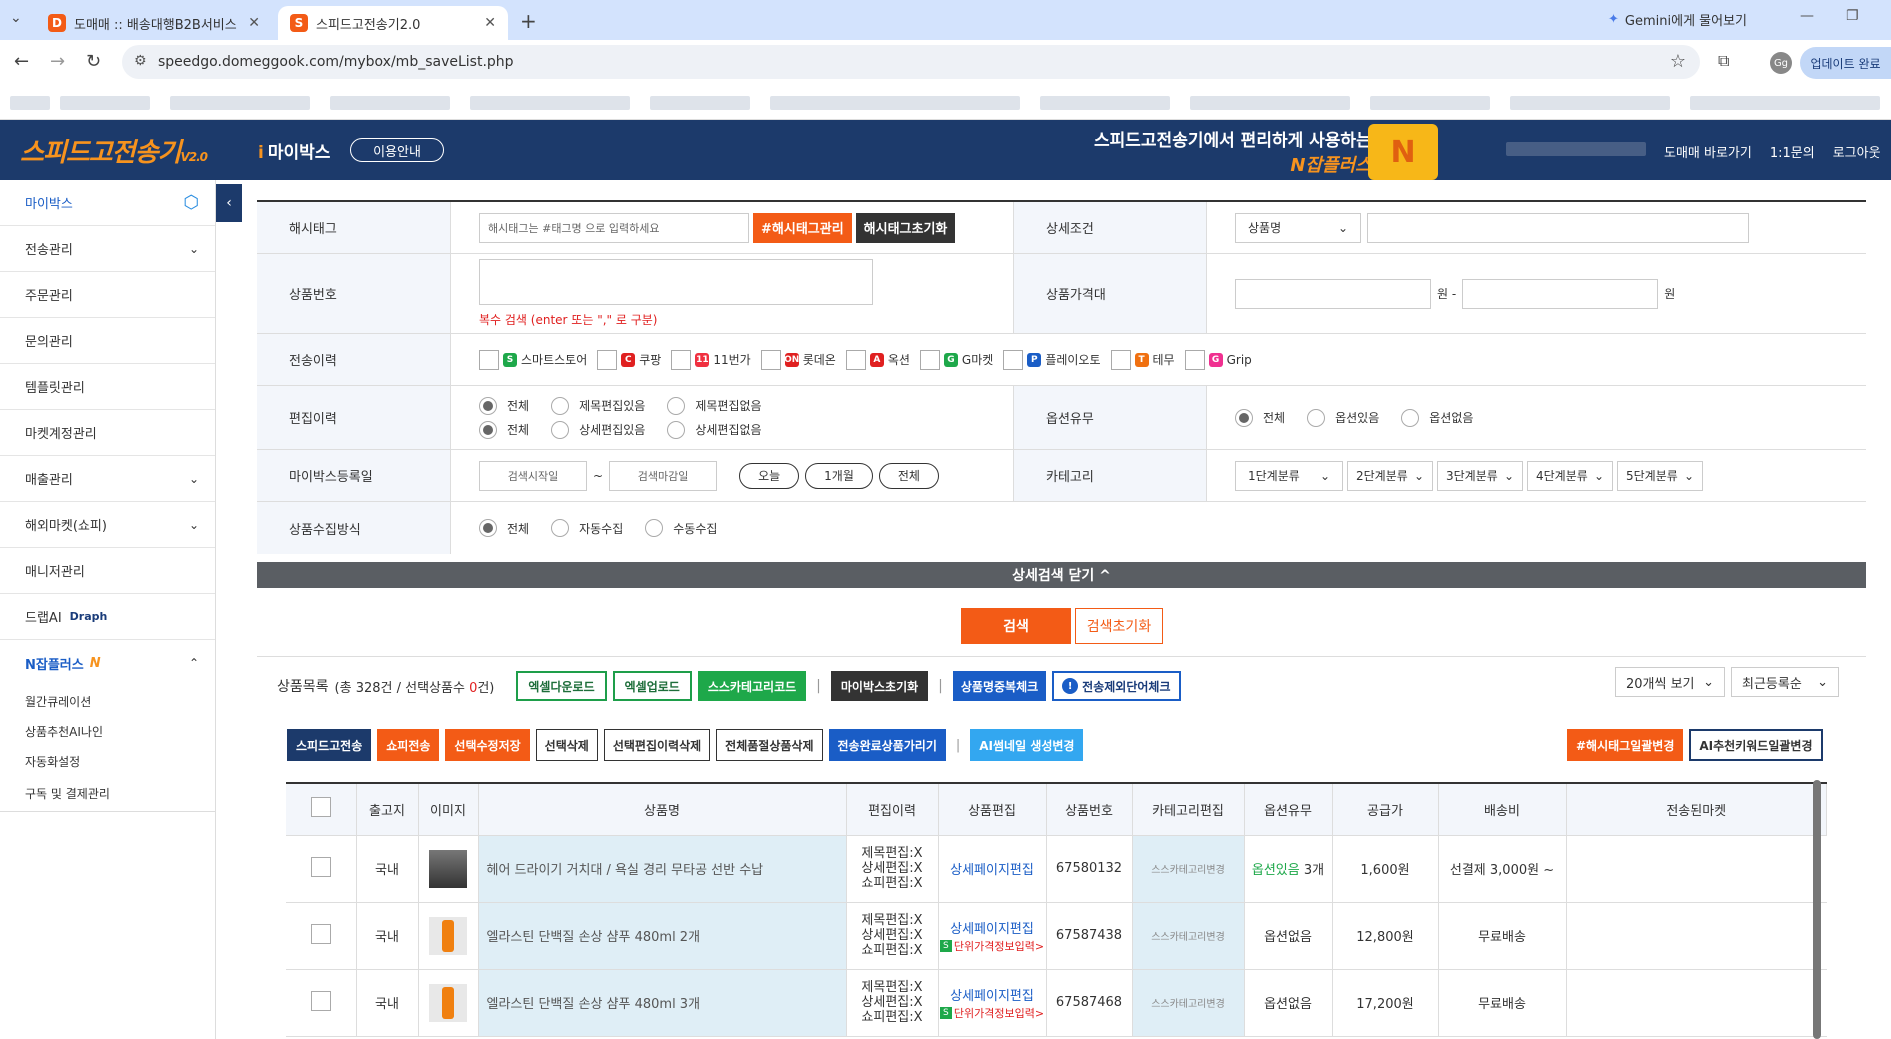 The image size is (1891, 1039). I want to click on sidebar-item-transmit: 전송관리 ⌄, so click(107, 249).